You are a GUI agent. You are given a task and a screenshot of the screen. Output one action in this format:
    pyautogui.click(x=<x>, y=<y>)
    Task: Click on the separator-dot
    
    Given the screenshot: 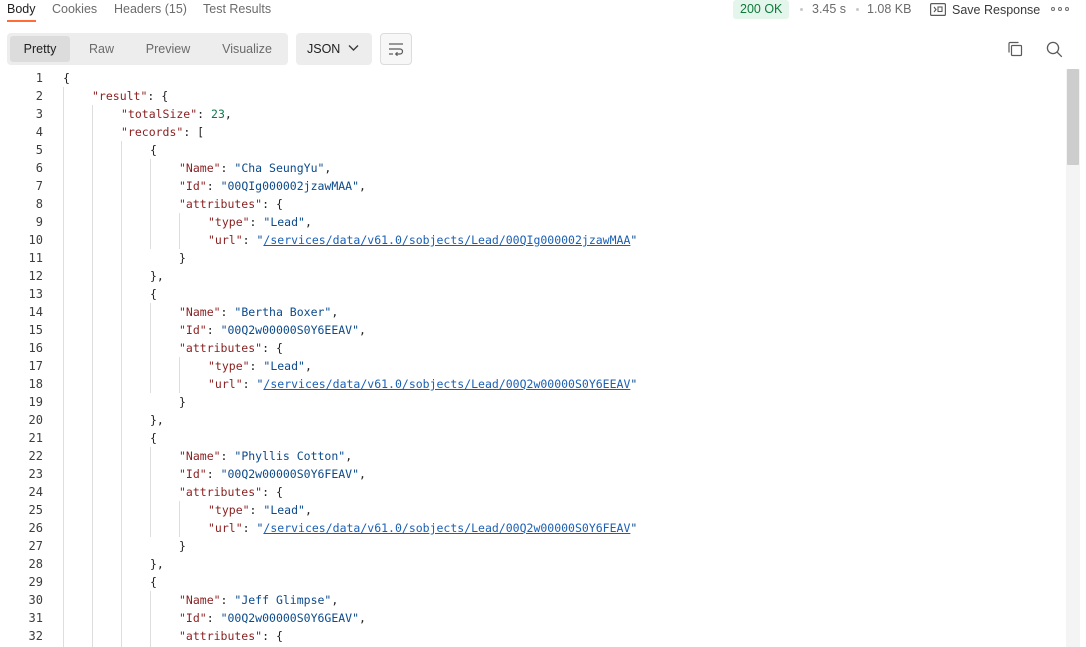 What is the action you would take?
    pyautogui.click(x=857, y=9)
    